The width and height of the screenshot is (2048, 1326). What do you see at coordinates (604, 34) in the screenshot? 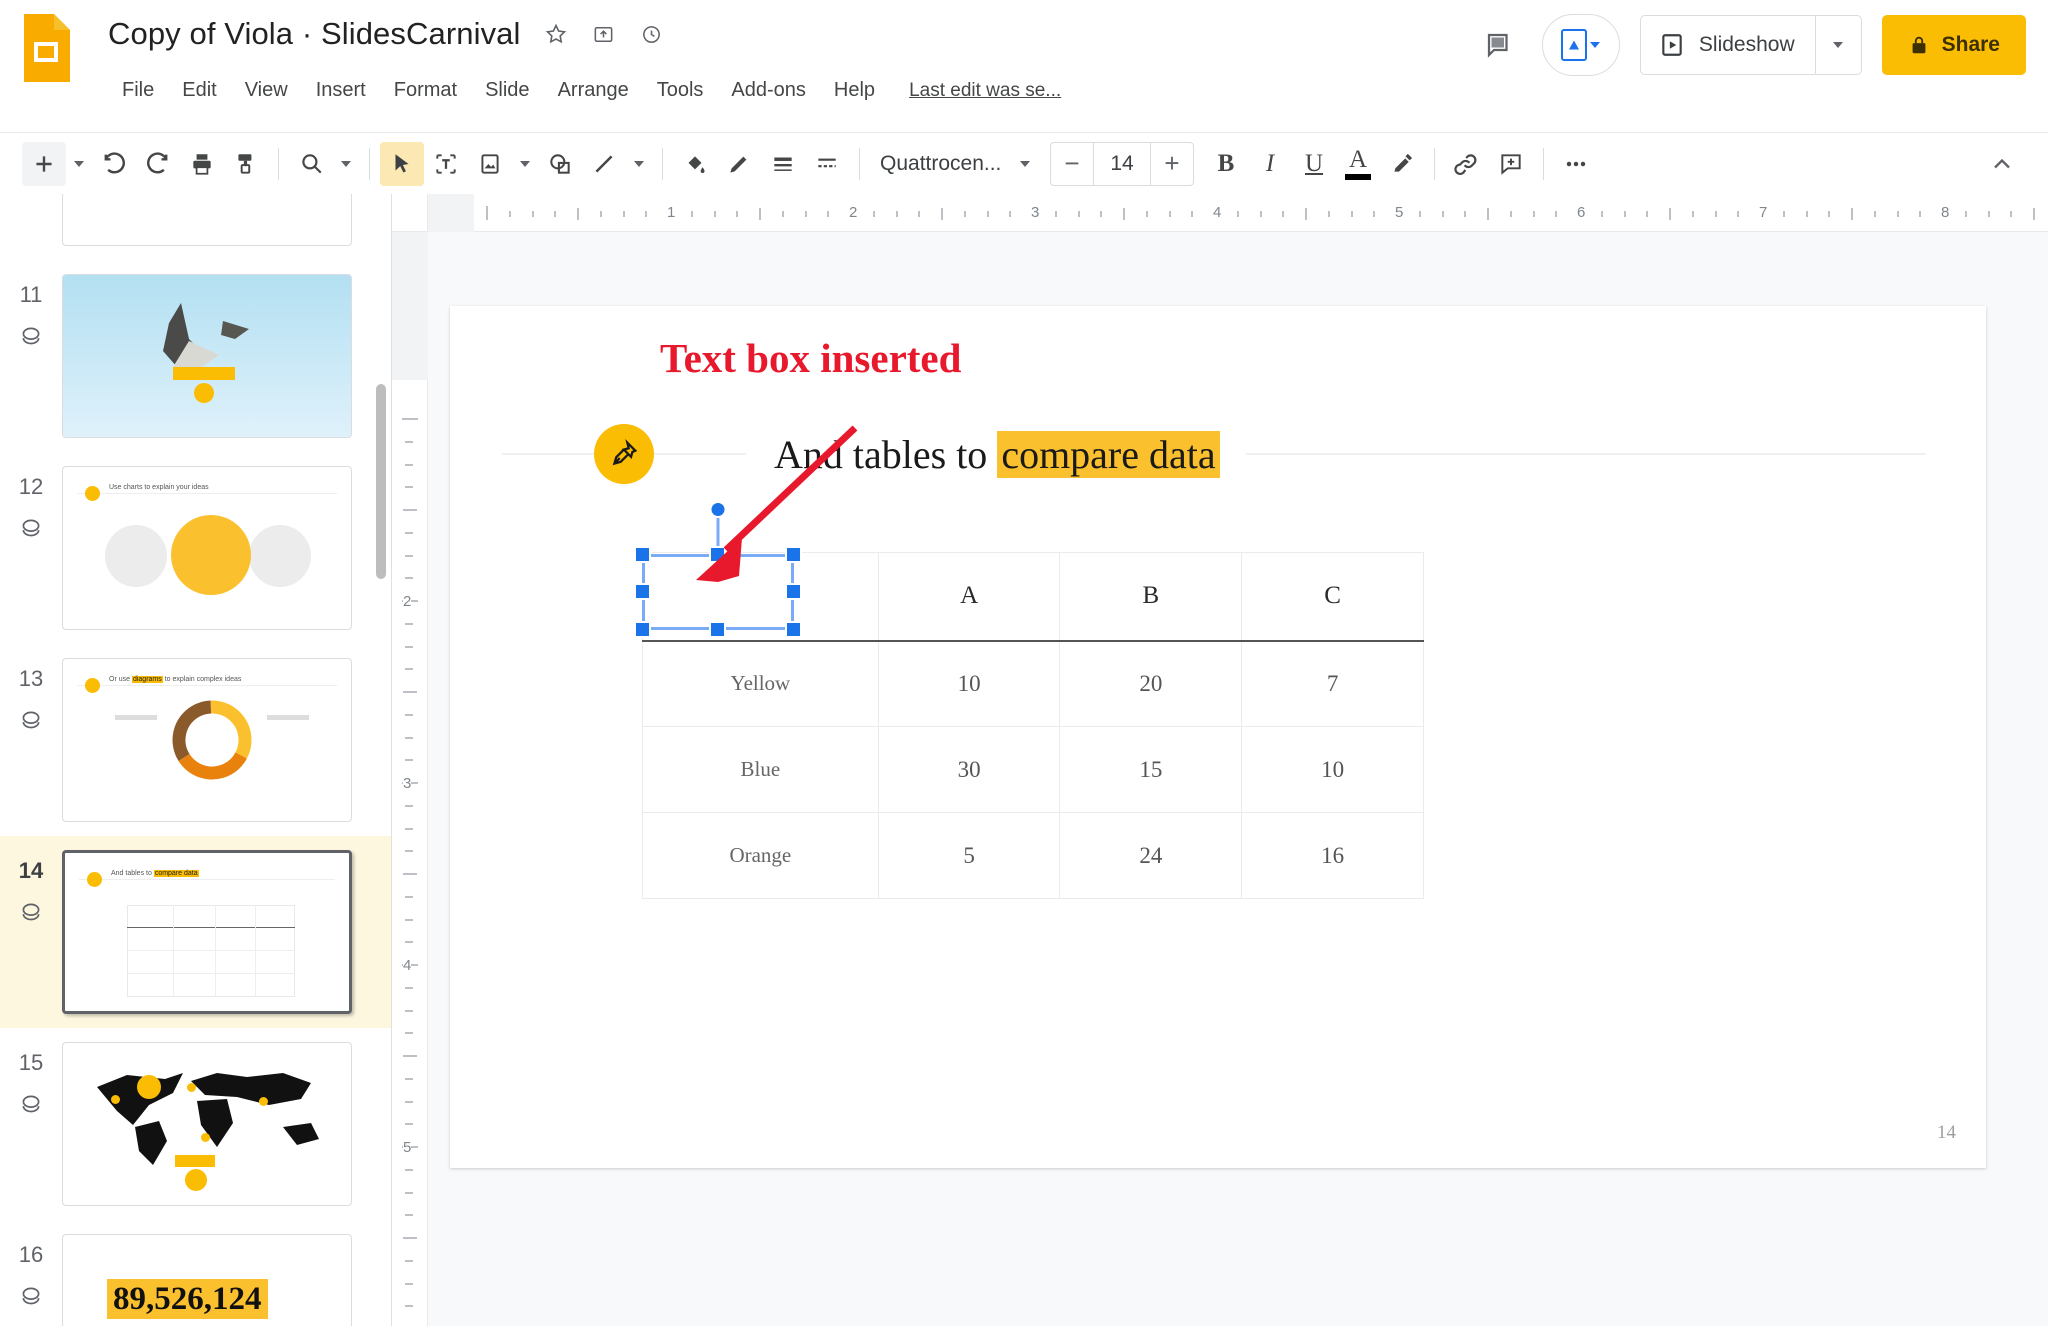
I see `move-to-folder-icon` at bounding box center [604, 34].